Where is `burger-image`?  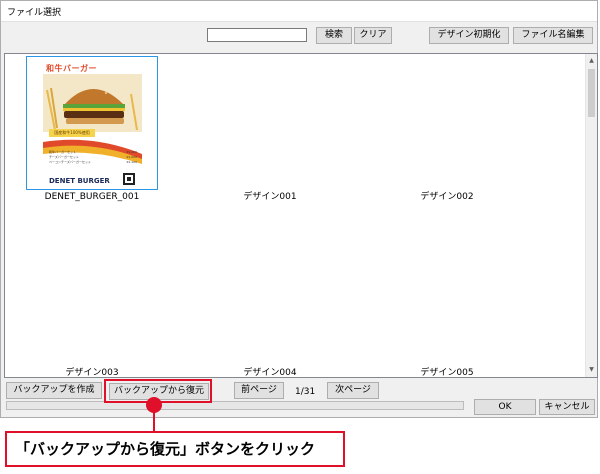 burger-image is located at coordinates (92, 123).